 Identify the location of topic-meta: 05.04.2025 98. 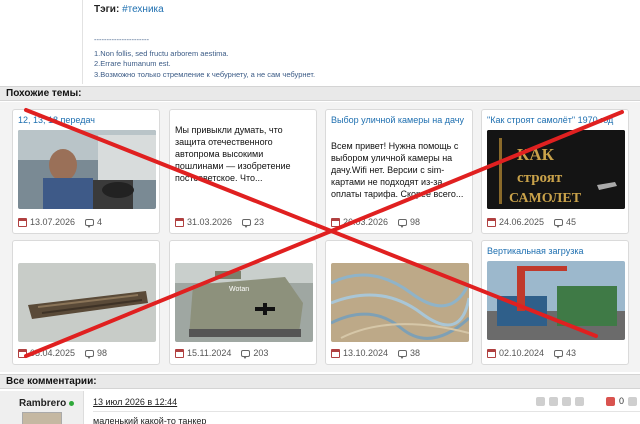
(63, 353).